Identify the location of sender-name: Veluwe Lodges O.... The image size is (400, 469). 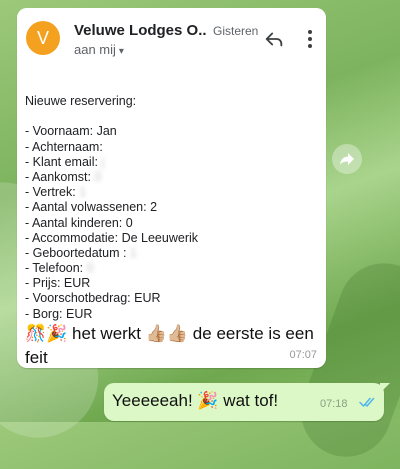
(140, 30).